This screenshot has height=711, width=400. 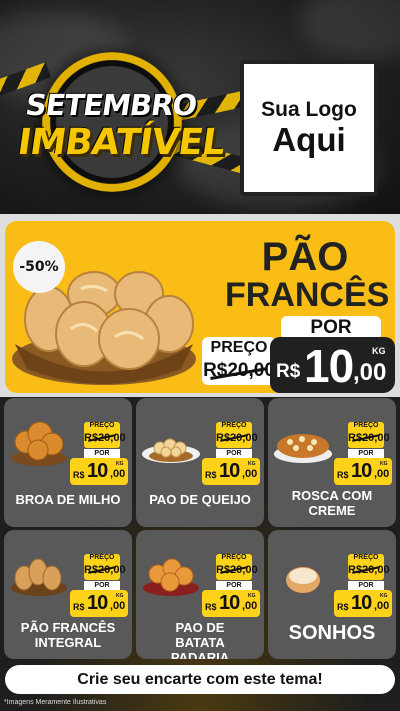 I want to click on badge-line-1: SETEMBRO, so click(x=111, y=105).